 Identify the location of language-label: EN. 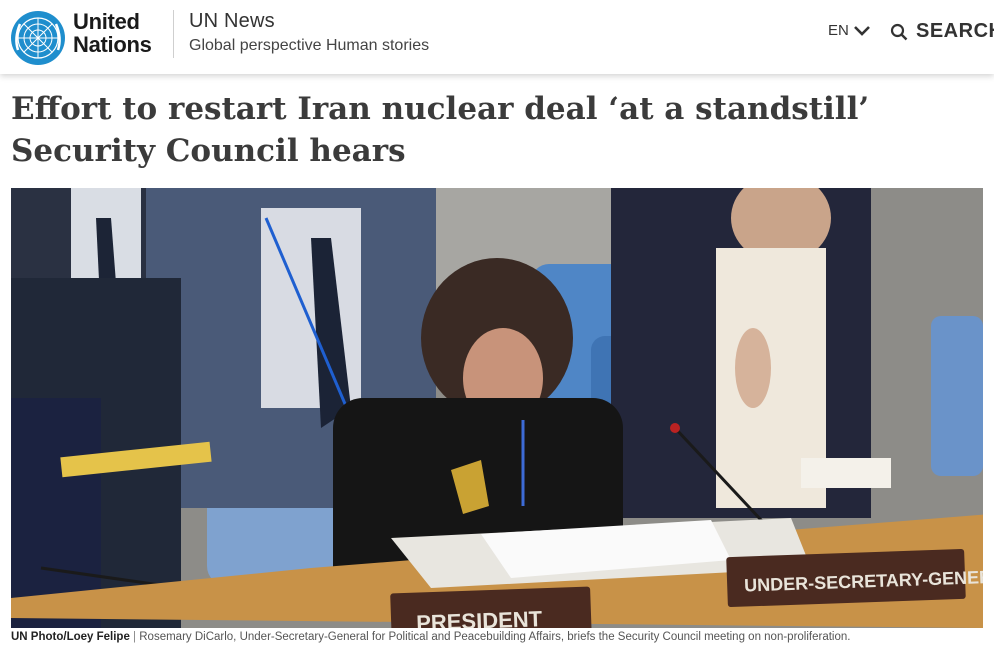
(838, 30).